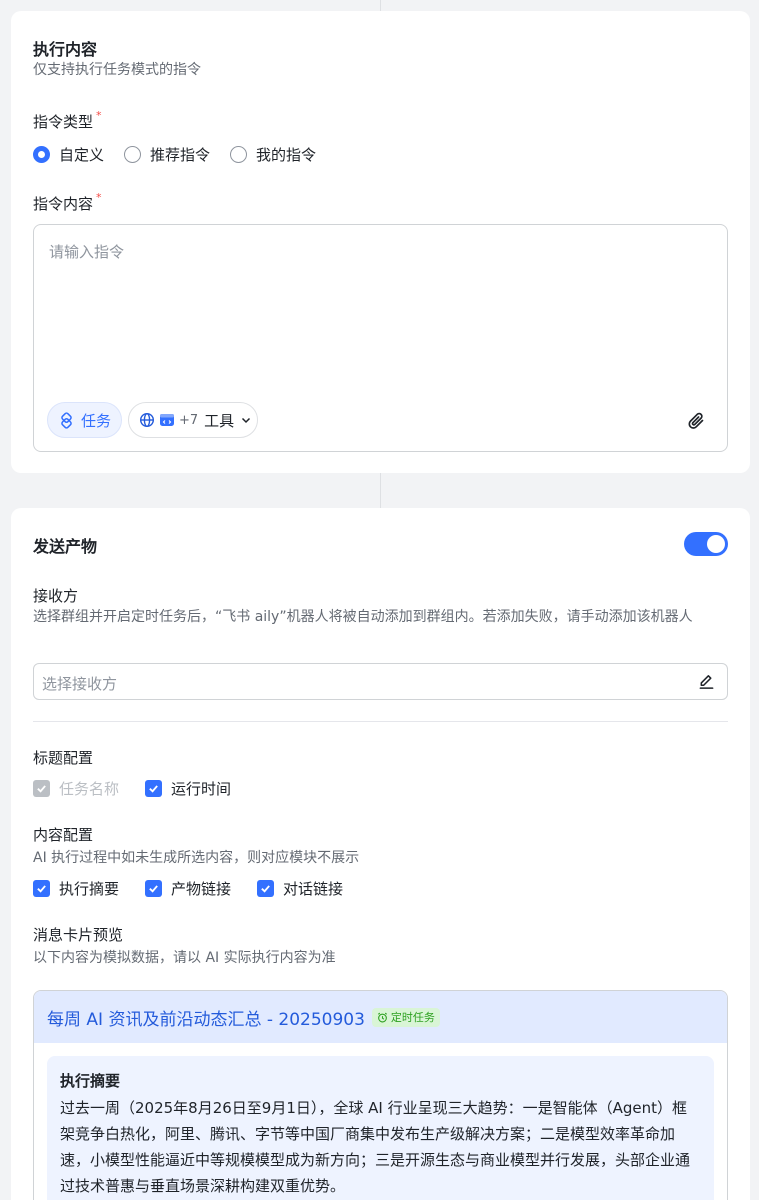 This screenshot has width=759, height=1200. I want to click on preview-label: 消息卡片预览, so click(78, 935).